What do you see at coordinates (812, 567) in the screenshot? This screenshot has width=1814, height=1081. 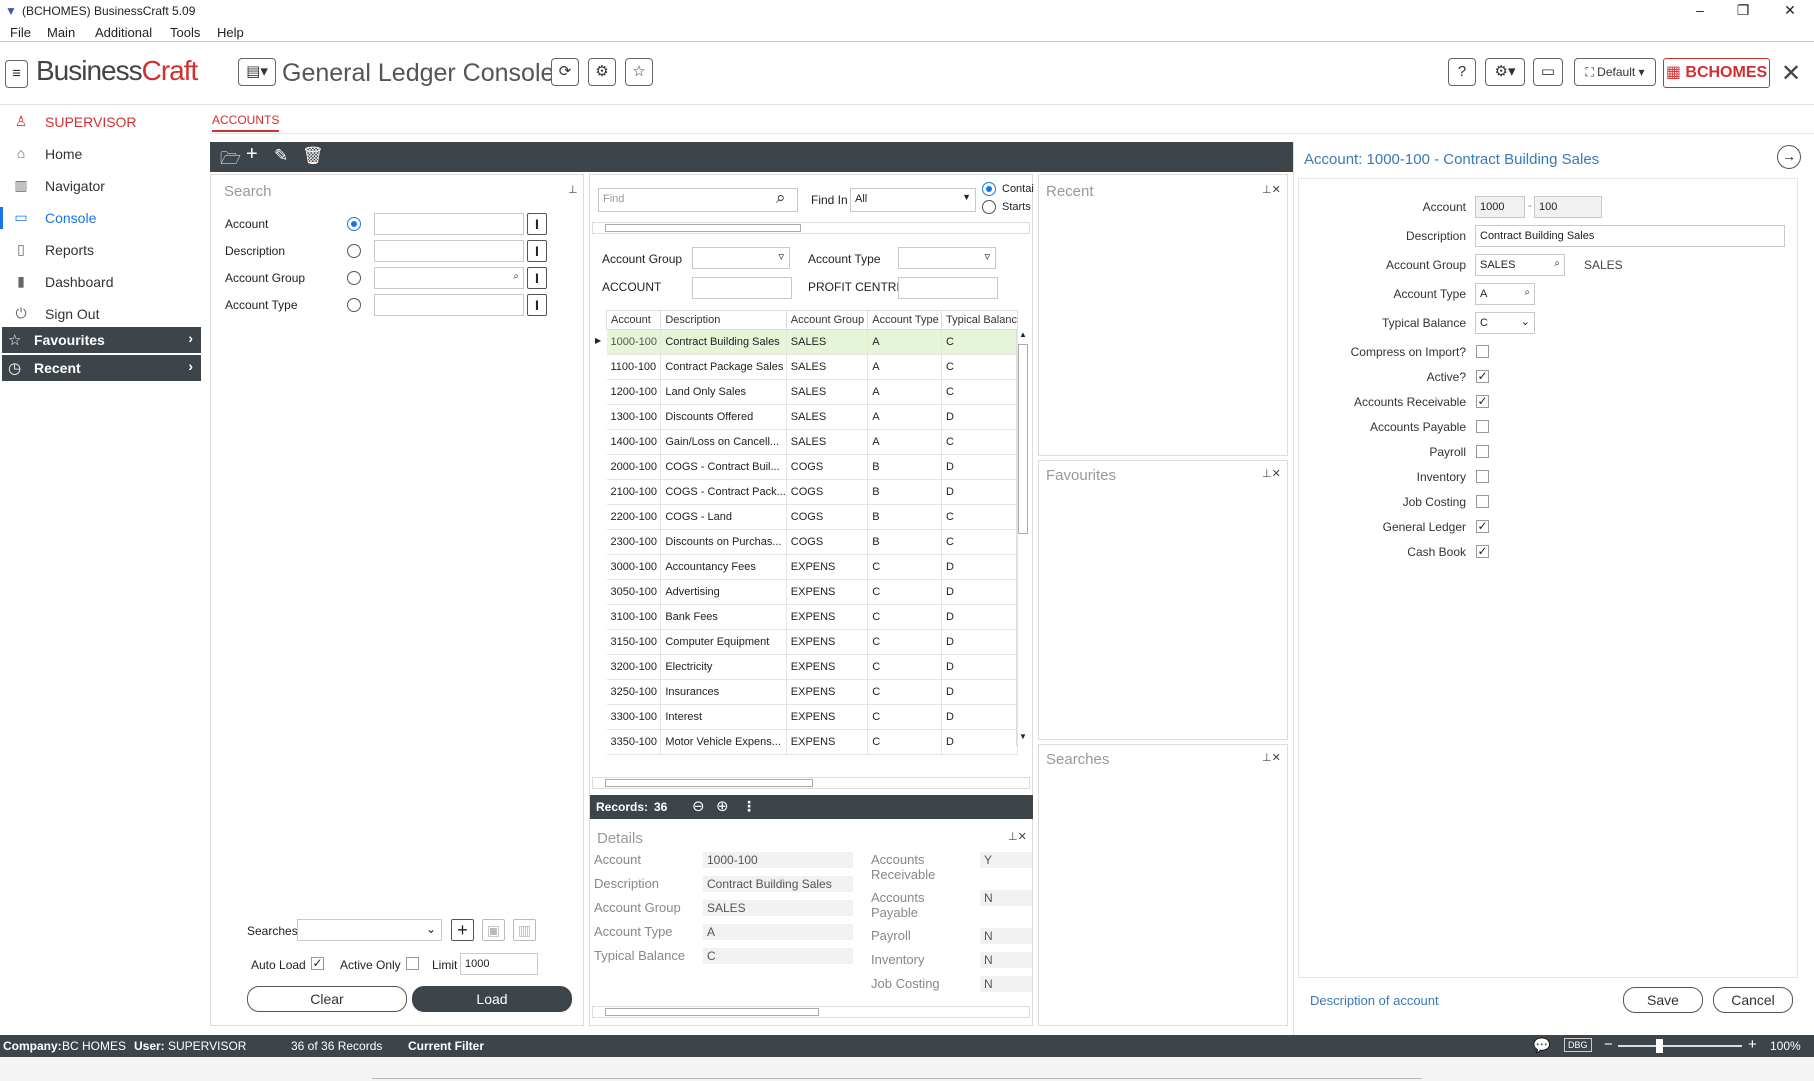 I see `table-row: 3000-100 Accountancy Fees EXPENS C D` at bounding box center [812, 567].